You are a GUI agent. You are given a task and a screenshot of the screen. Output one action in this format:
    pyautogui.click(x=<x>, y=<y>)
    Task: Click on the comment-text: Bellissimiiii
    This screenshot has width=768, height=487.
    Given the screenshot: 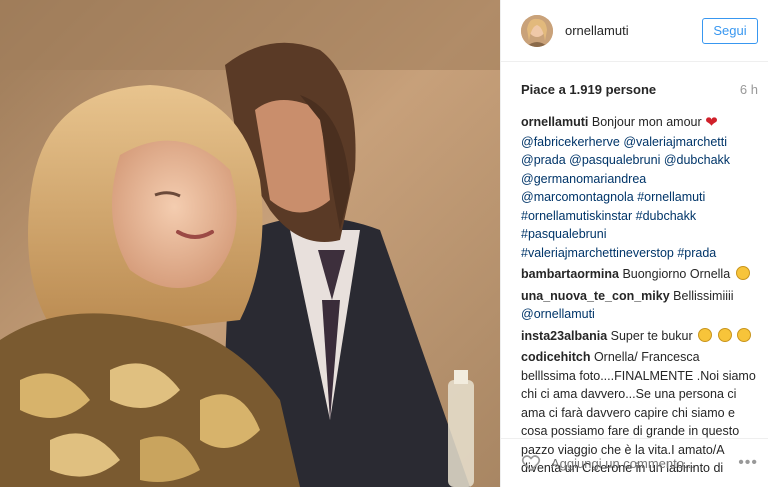 What is the action you would take?
    pyautogui.click(x=703, y=295)
    